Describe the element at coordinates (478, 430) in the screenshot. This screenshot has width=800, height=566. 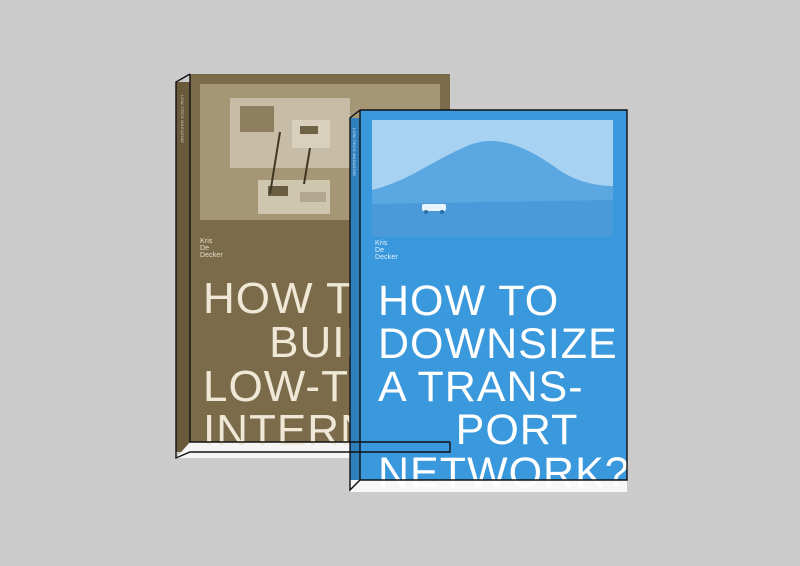
I see `title-line: PORT` at that location.